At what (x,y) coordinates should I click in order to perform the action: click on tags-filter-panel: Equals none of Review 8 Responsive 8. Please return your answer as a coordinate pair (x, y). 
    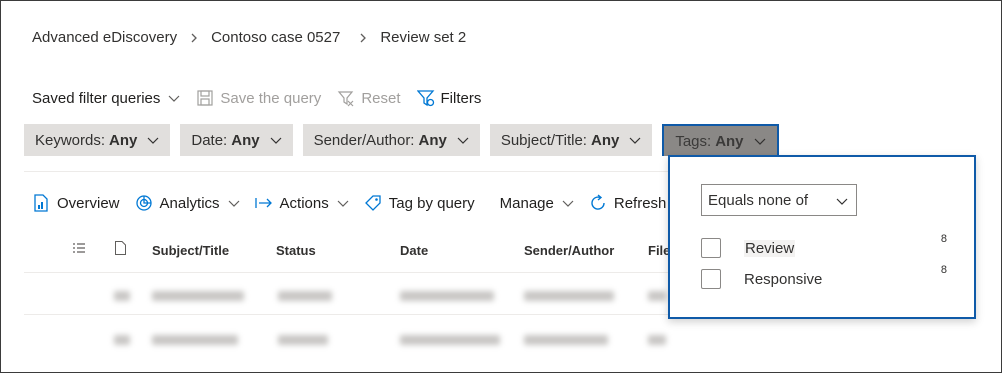
    Looking at the image, I should click on (822, 237).